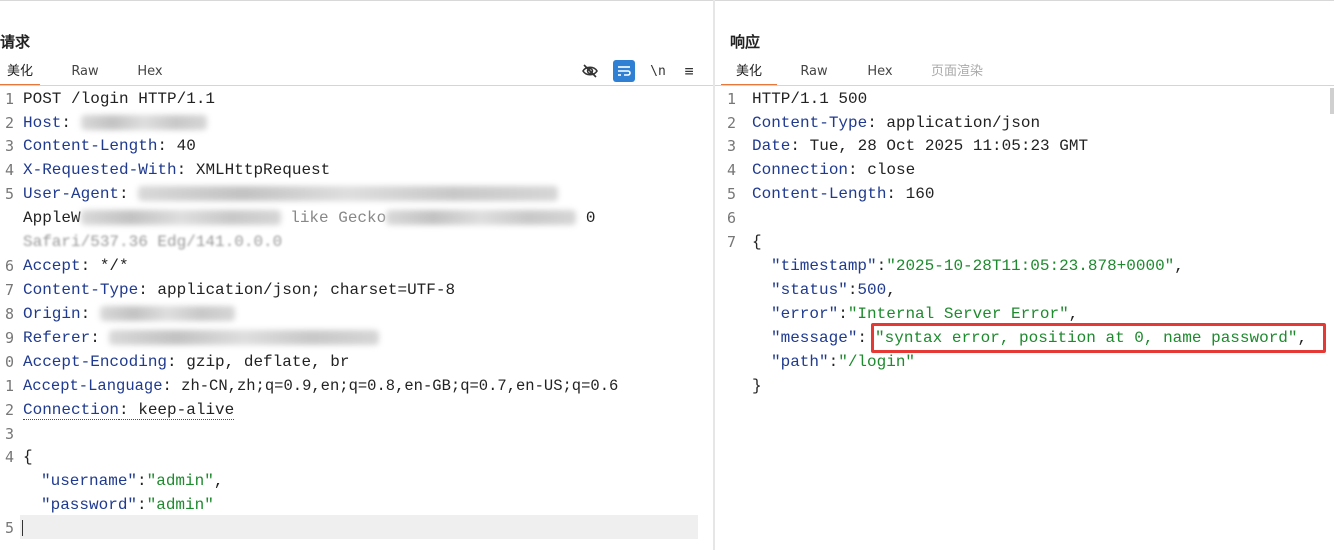 This screenshot has width=1334, height=550. What do you see at coordinates (830, 194) in the screenshot?
I see `response-line: 5 Content-Length: 160` at bounding box center [830, 194].